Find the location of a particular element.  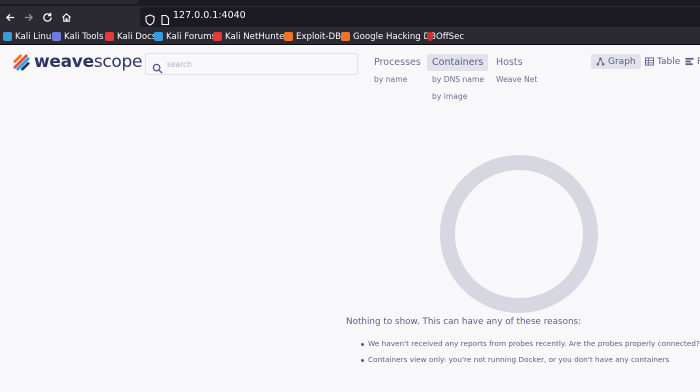

graph-icon is located at coordinates (600, 61).